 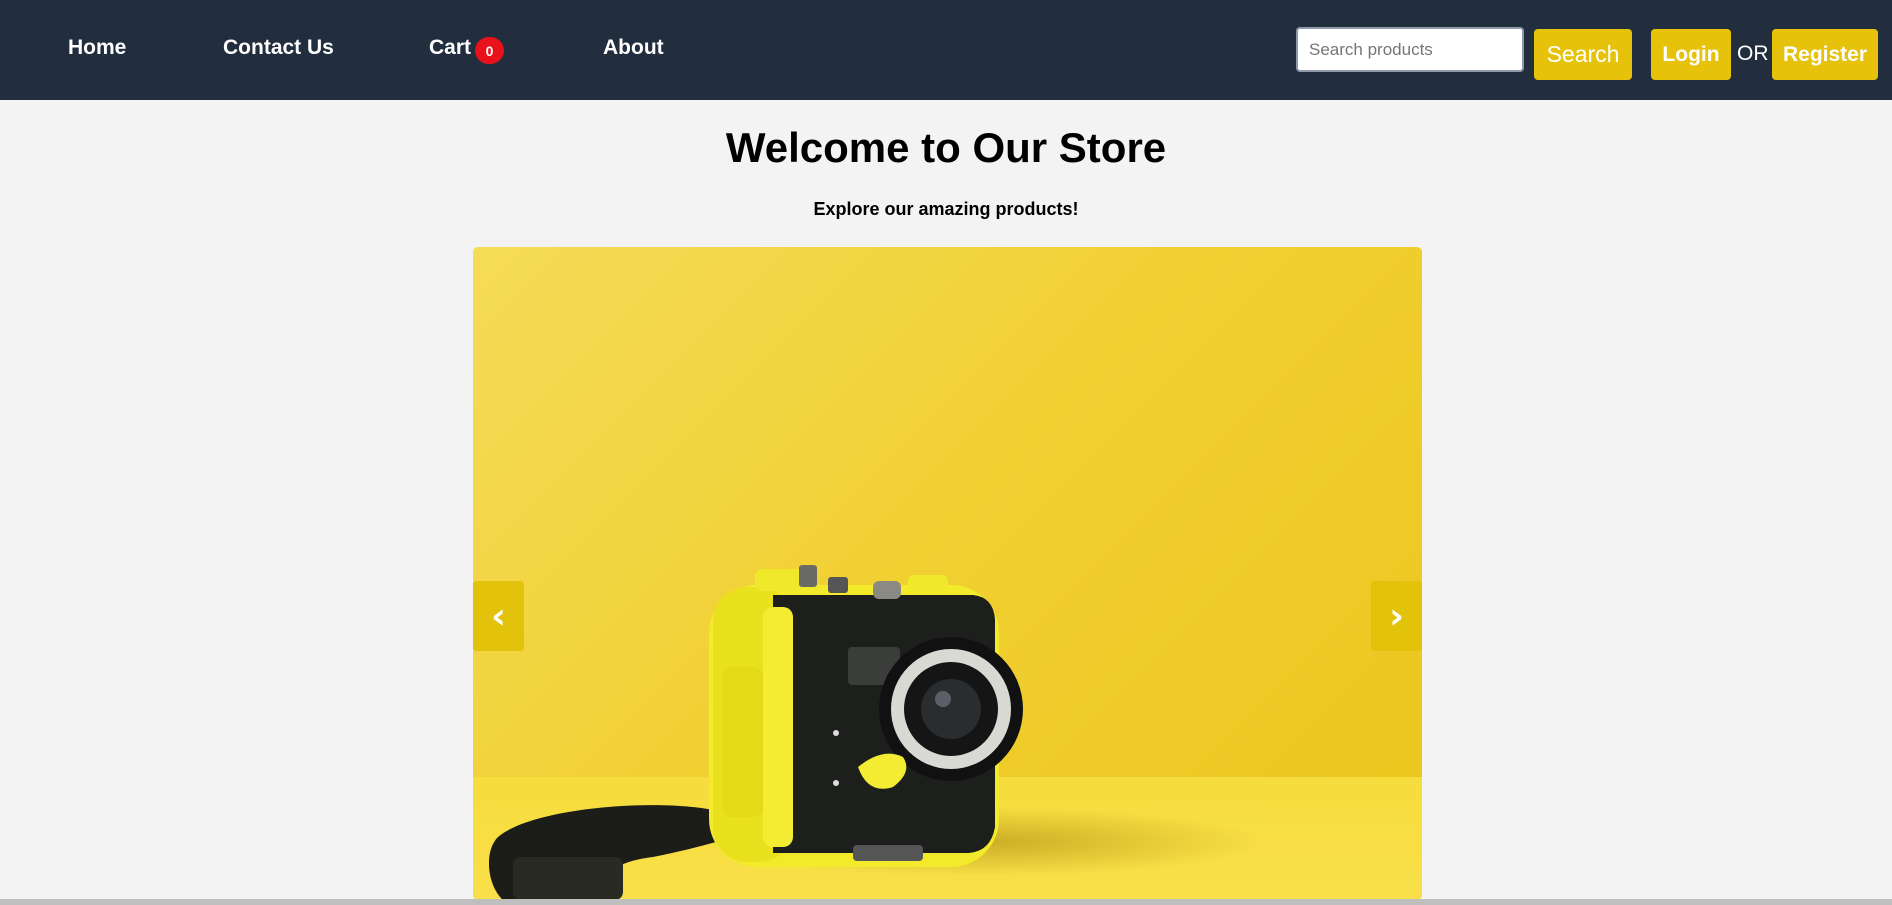 I want to click on nav-contact-link: Contact Us, so click(x=278, y=48).